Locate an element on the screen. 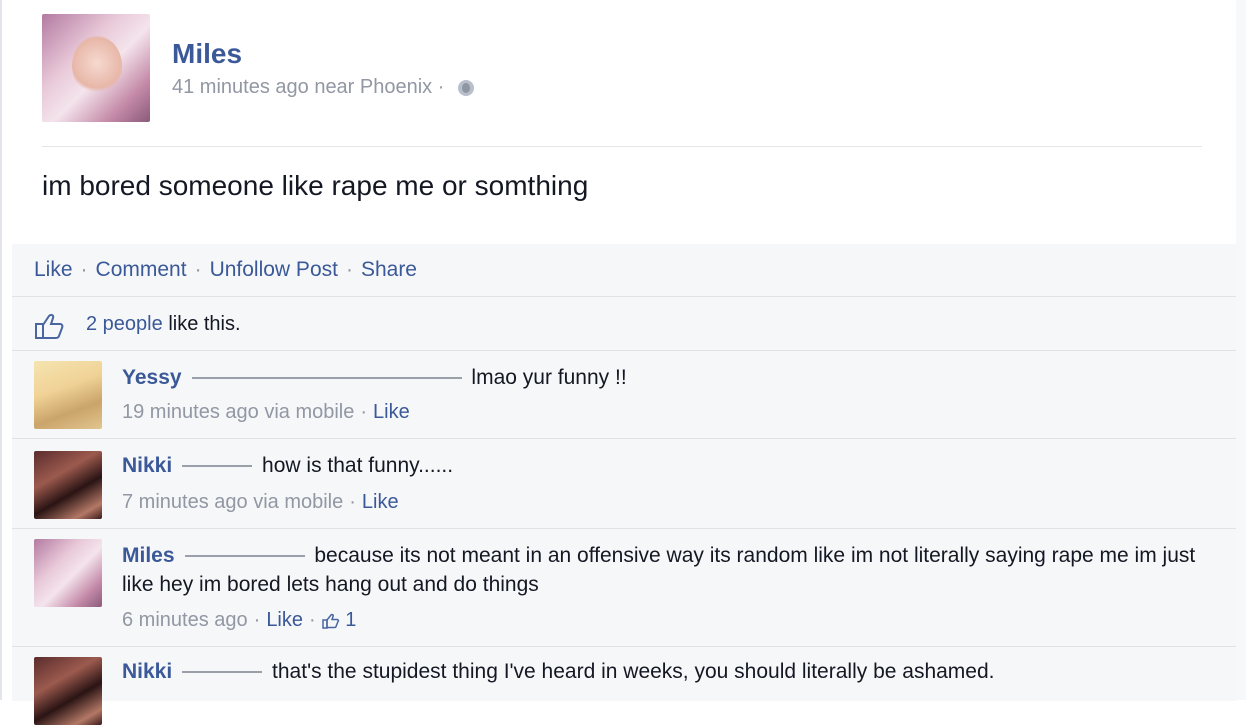  comment-link: Comment is located at coordinates (141, 269).